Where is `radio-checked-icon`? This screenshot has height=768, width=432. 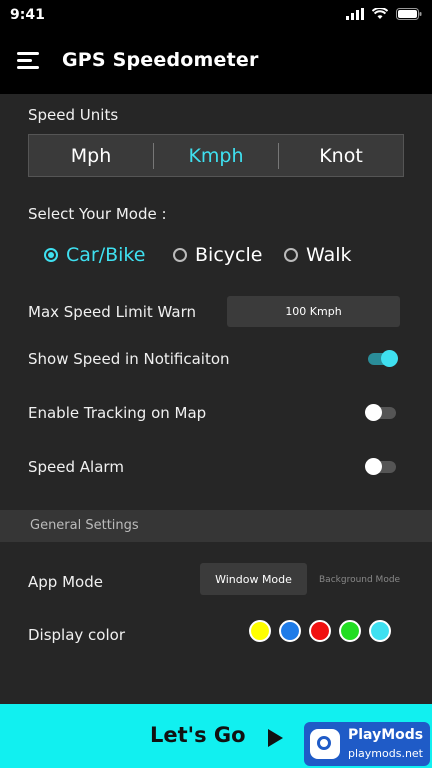
radio-checked-icon is located at coordinates (51, 255).